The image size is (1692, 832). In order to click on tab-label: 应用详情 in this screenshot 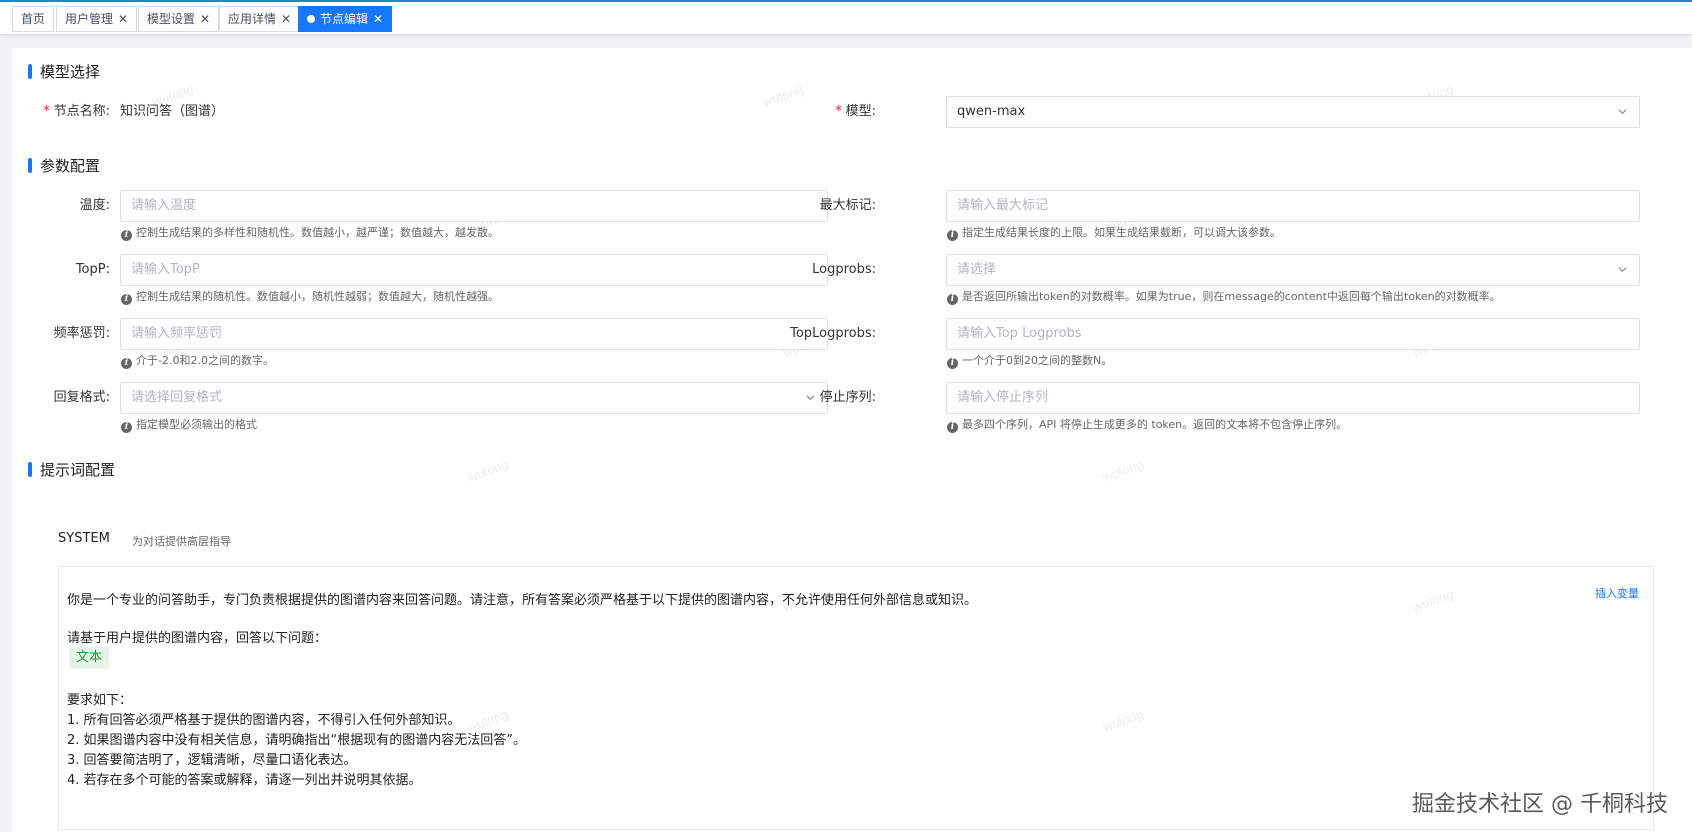, I will do `click(252, 19)`.